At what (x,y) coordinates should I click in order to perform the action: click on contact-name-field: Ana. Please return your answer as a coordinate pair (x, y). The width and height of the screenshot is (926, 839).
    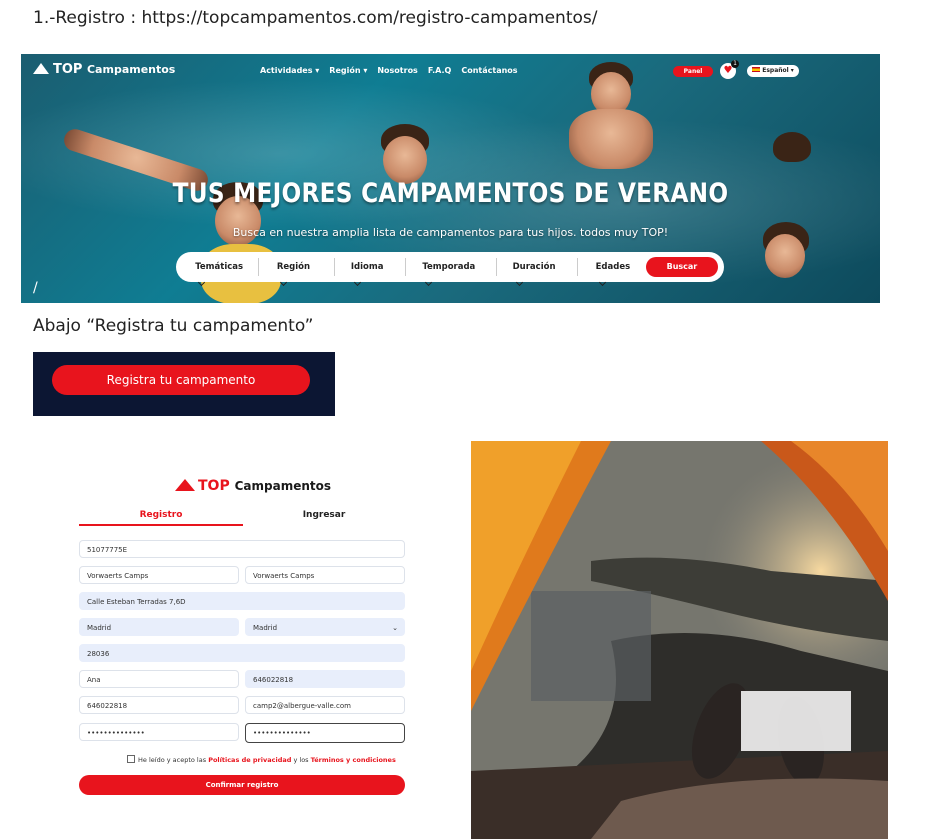
    Looking at the image, I should click on (159, 679).